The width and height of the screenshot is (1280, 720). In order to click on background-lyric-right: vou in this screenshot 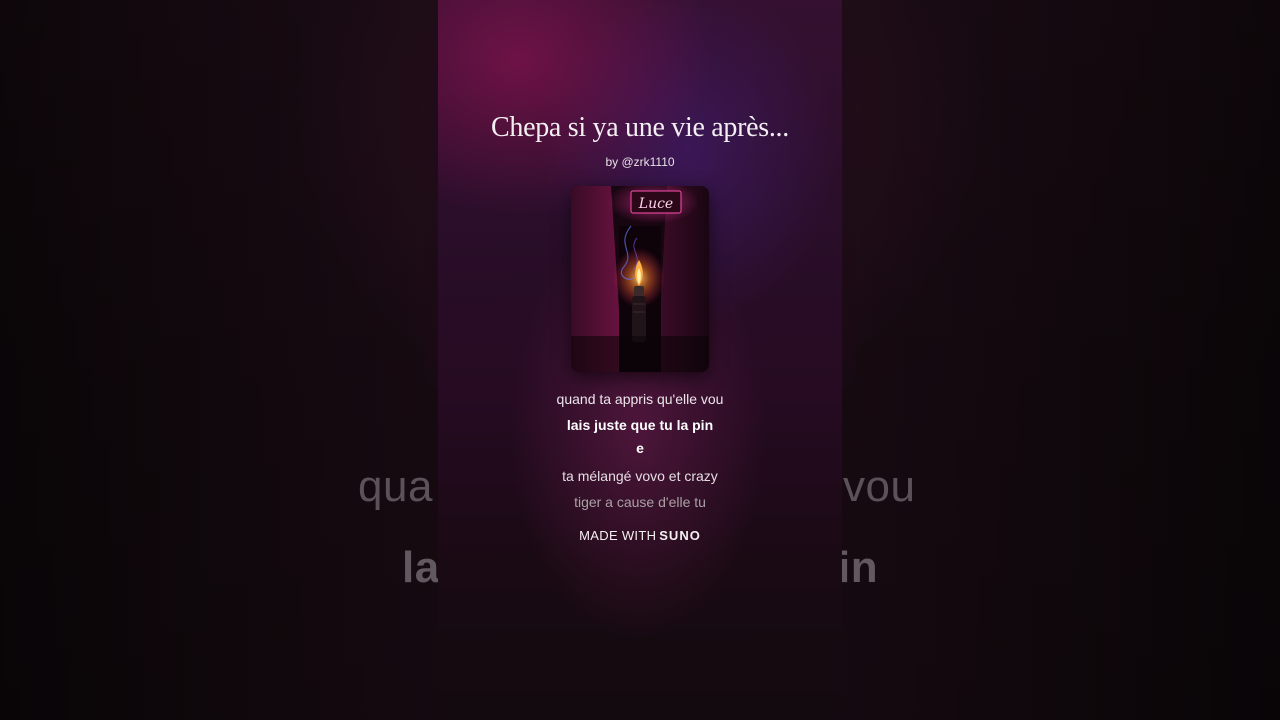, I will do `click(879, 486)`.